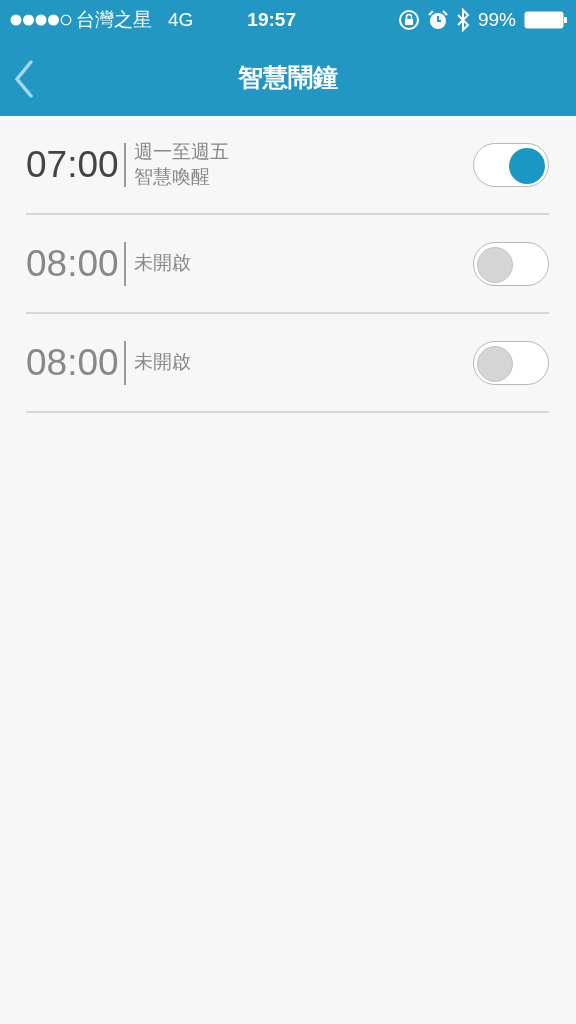  Describe the element at coordinates (408, 20) in the screenshot. I see `rotation-lock-icon` at that location.